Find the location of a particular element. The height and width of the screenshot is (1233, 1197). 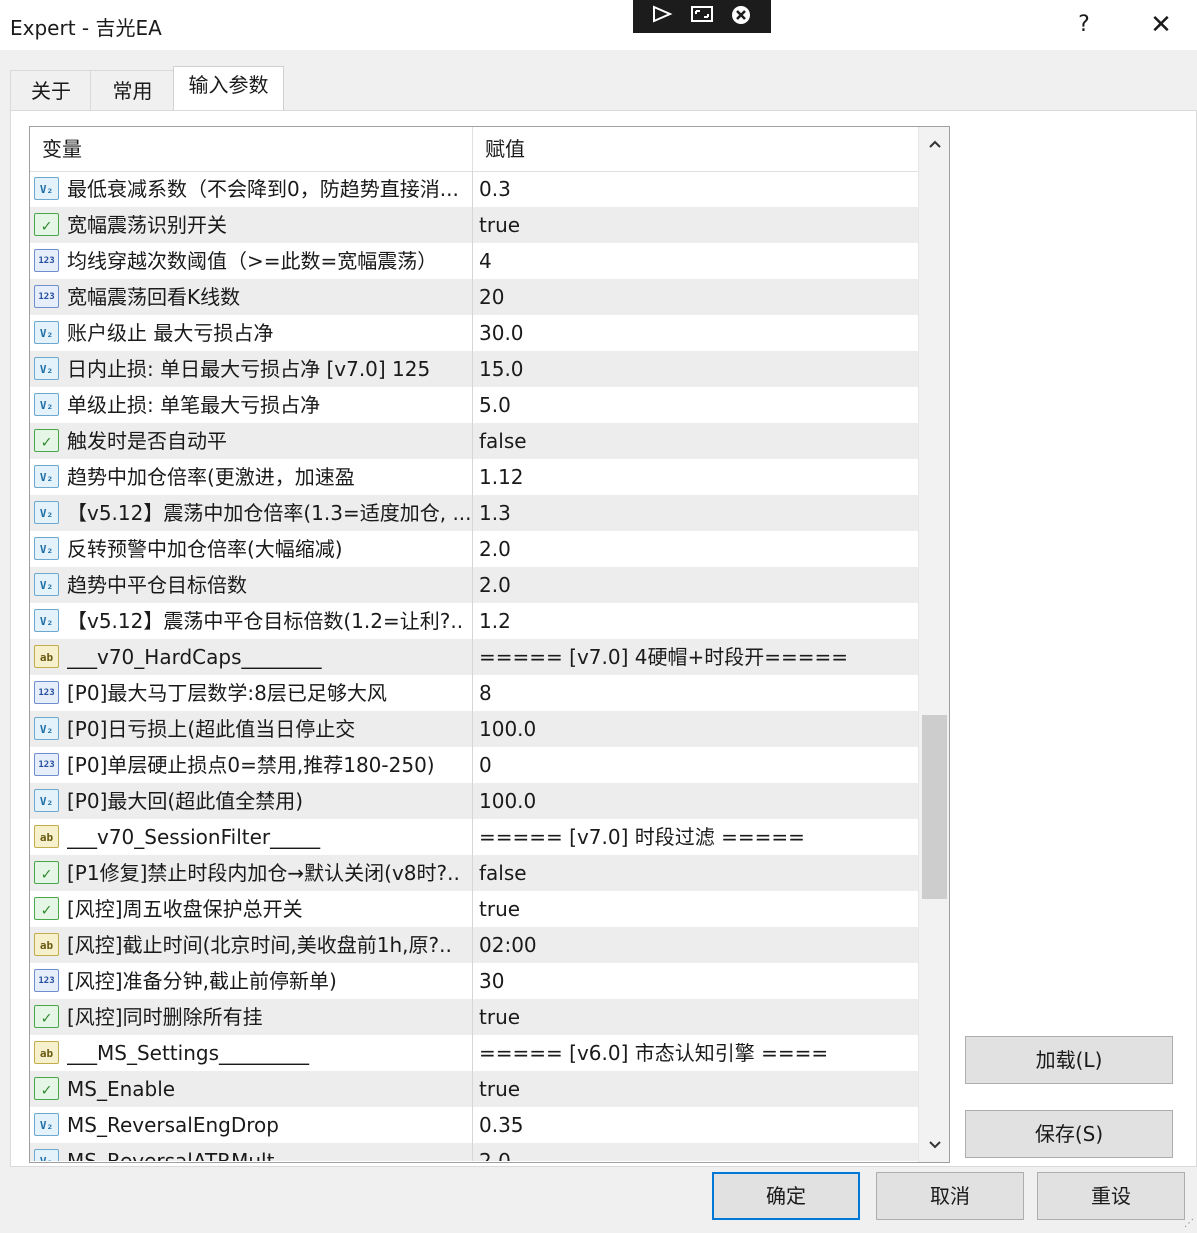

value-cell: 5.0 is located at coordinates (695, 405).